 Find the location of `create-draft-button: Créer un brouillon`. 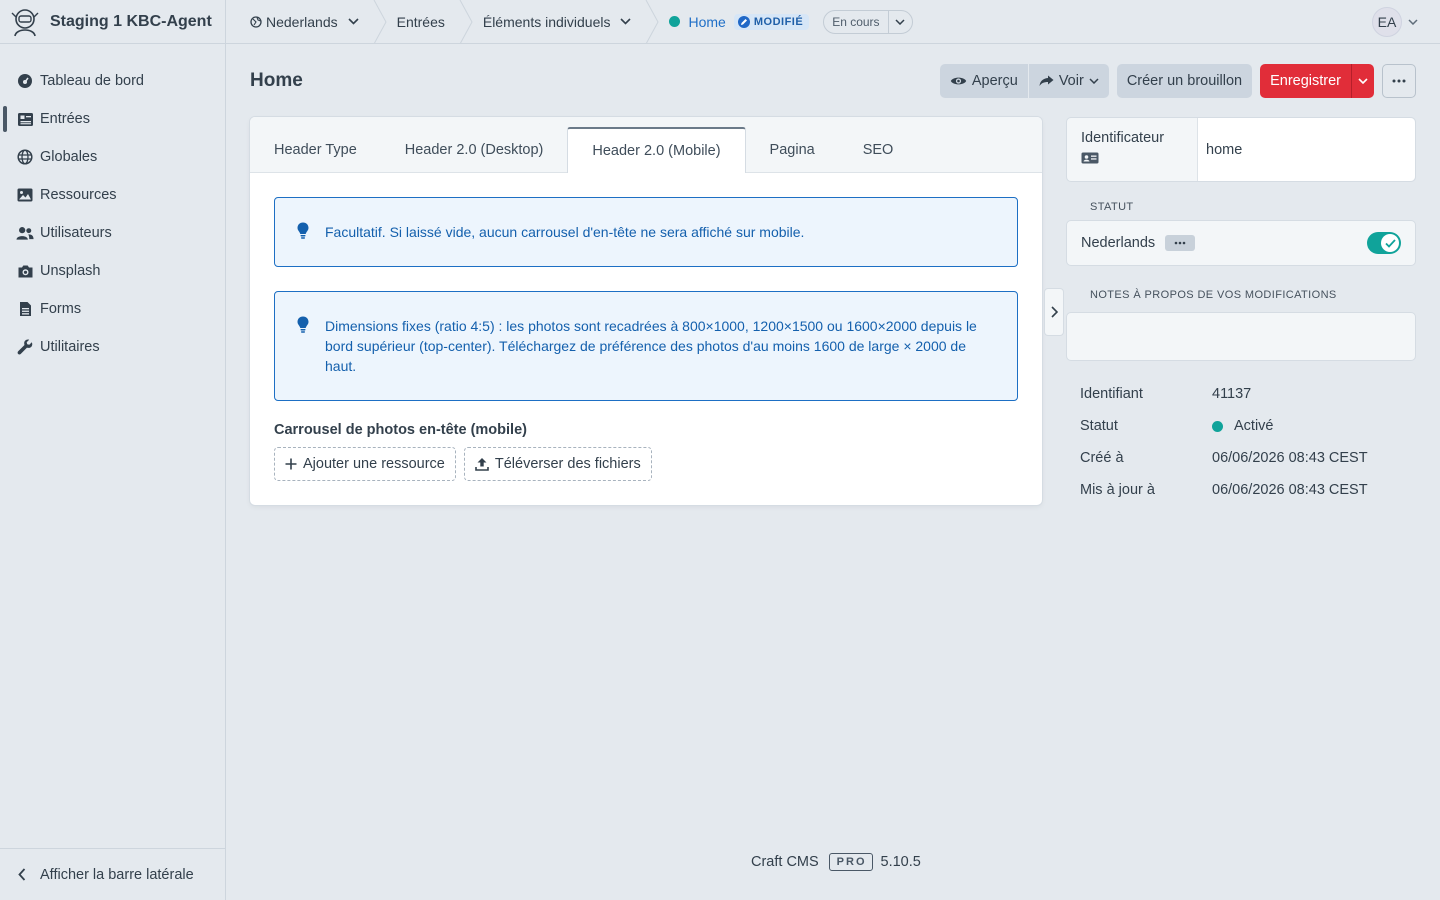

create-draft-button: Créer un brouillon is located at coordinates (1184, 81).